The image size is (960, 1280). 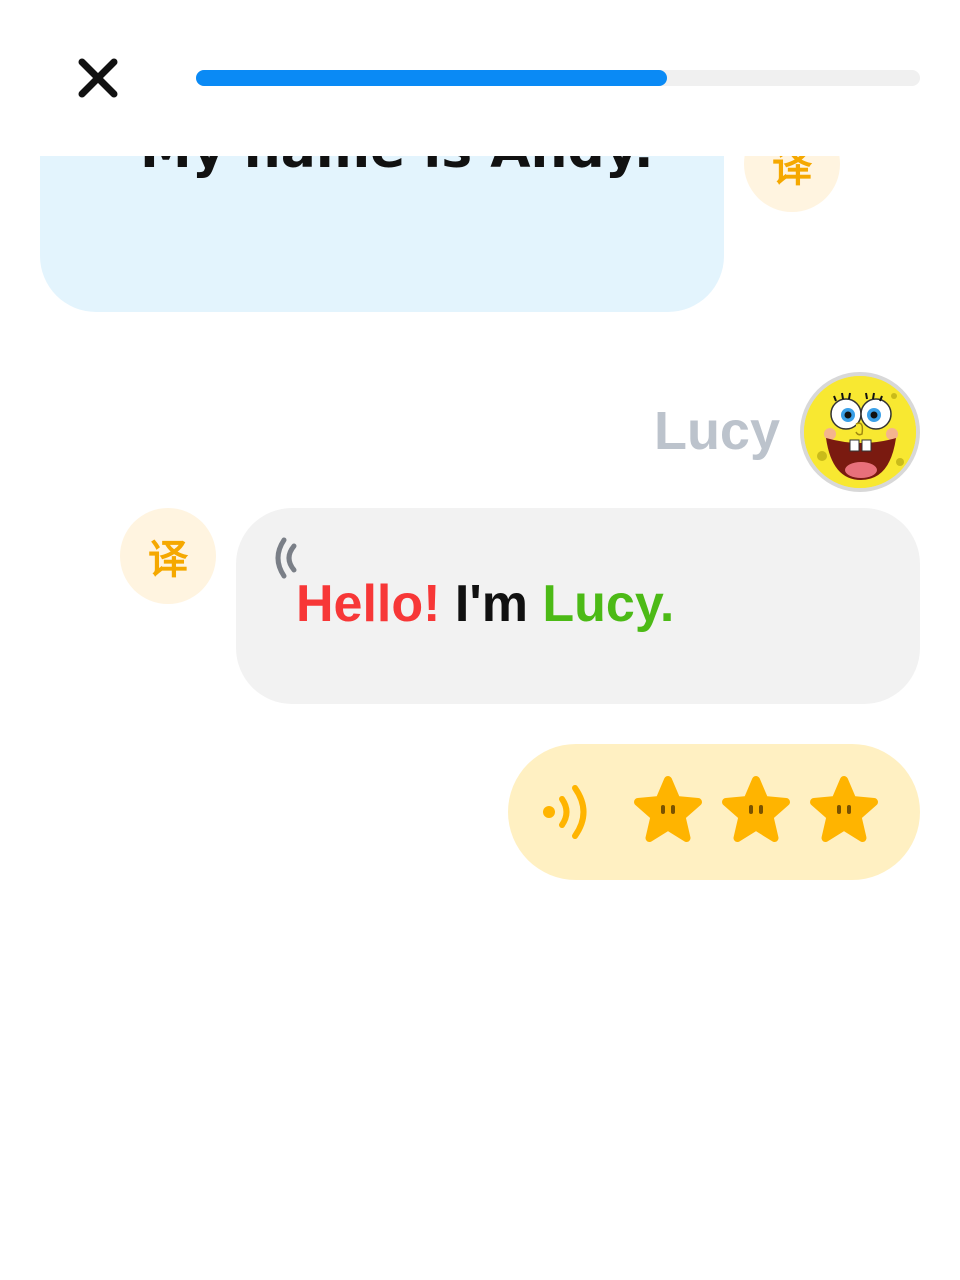 What do you see at coordinates (716, 431) in the screenshot?
I see `speaker-name: Lucy` at bounding box center [716, 431].